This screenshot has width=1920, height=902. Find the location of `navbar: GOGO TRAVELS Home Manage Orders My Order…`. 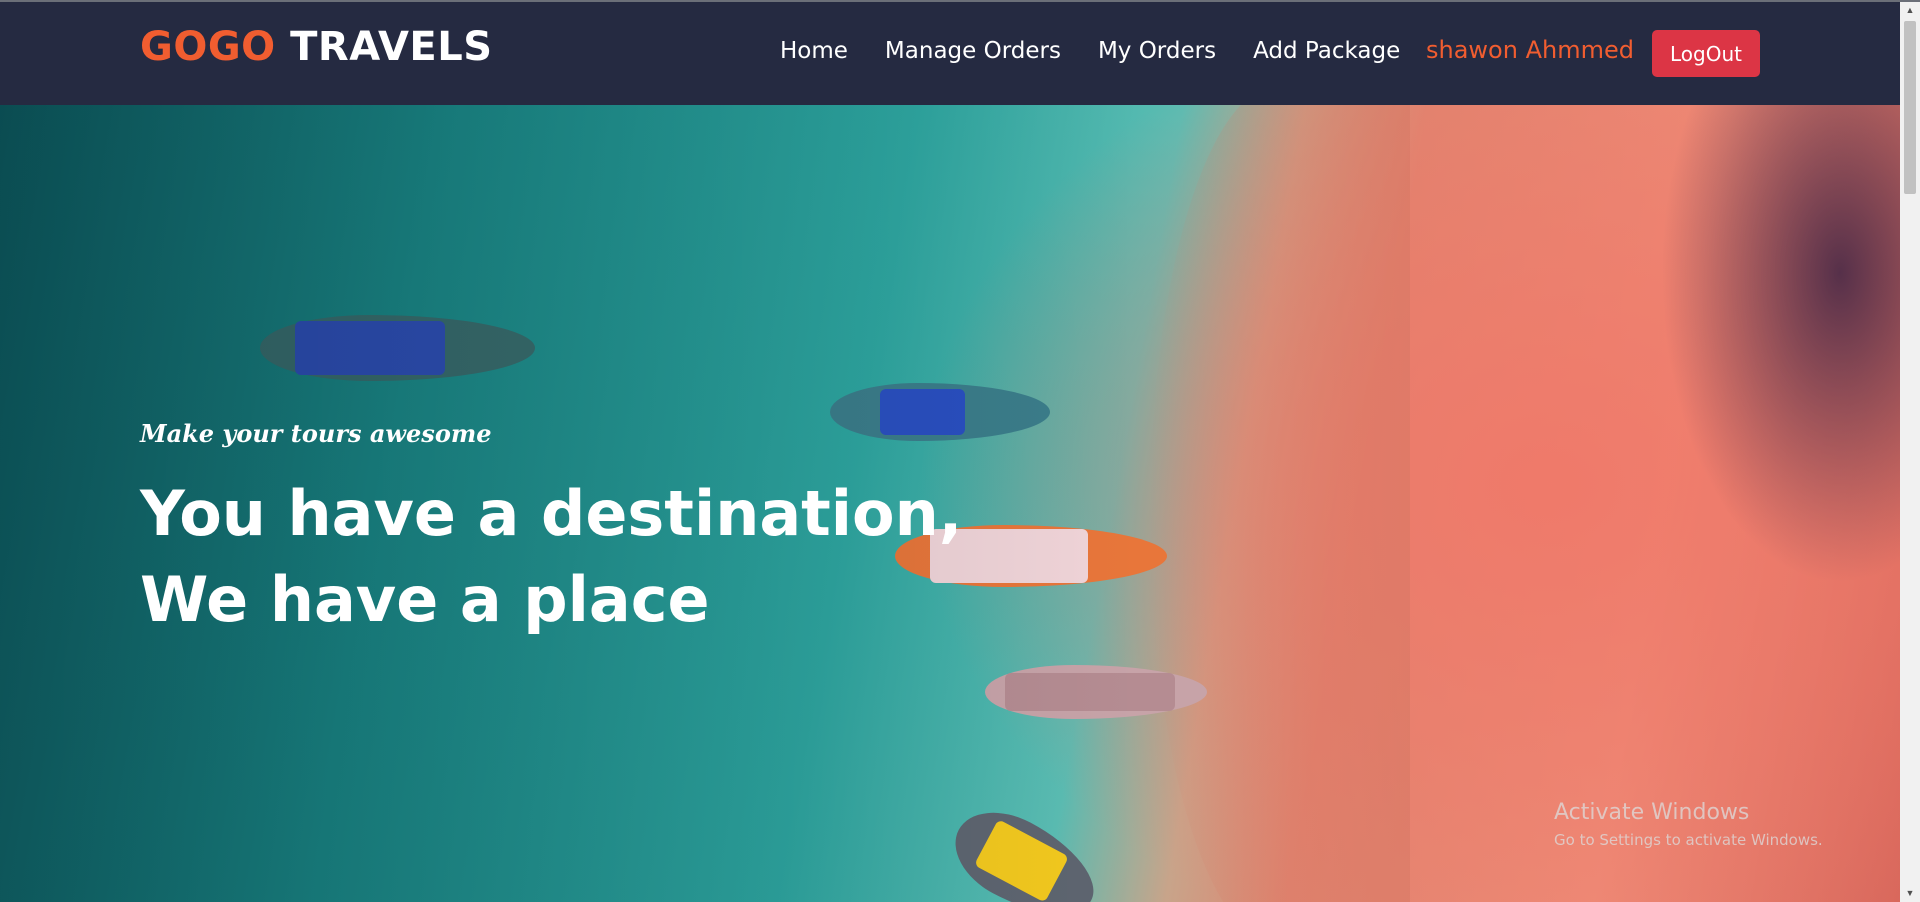

navbar: GOGO TRAVELS Home Manage Orders My Order… is located at coordinates (950, 53).